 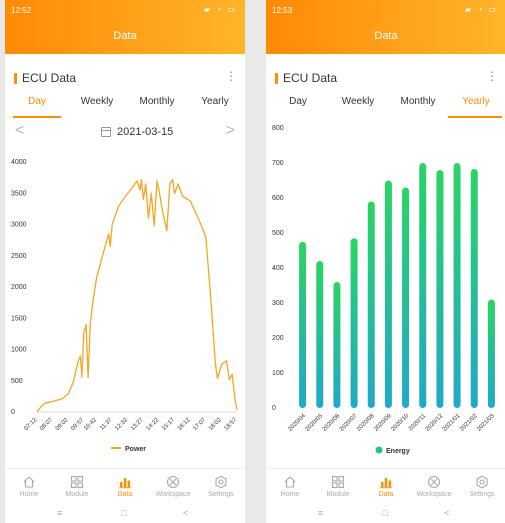 I want to click on tab-underline, so click(x=37, y=117).